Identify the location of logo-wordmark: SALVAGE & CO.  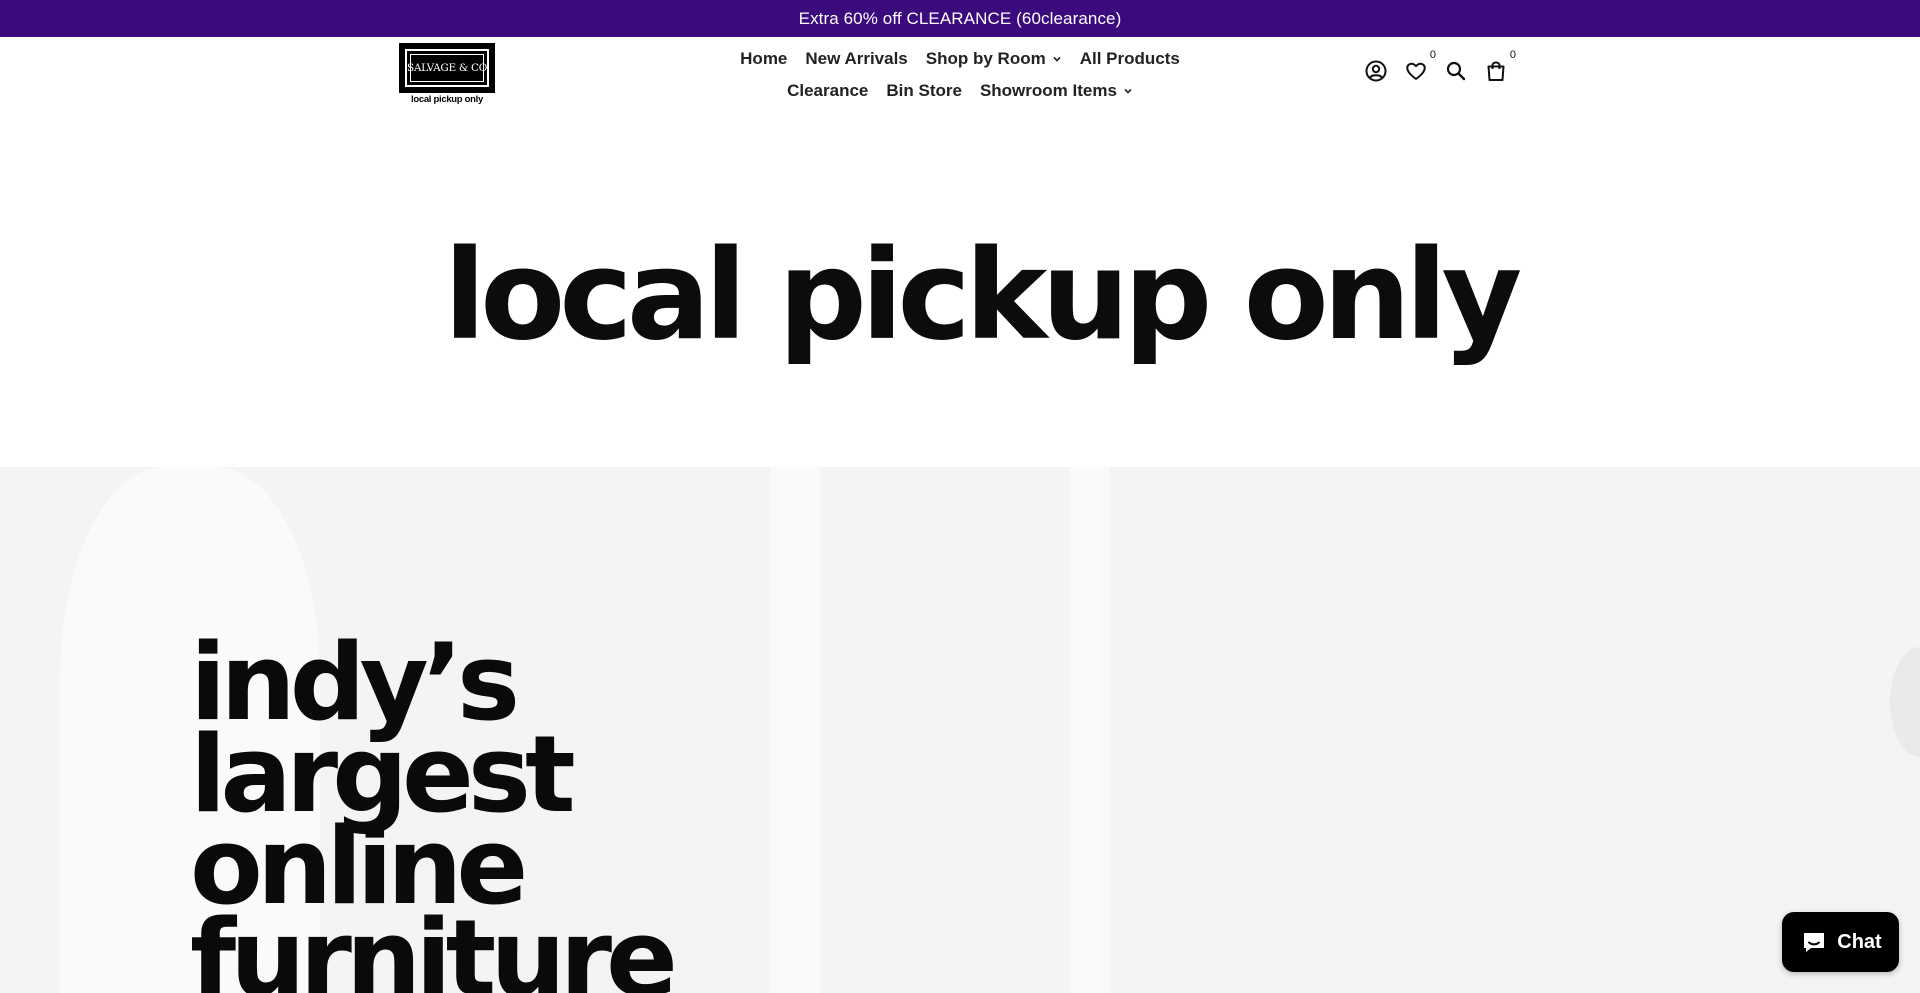
(447, 68).